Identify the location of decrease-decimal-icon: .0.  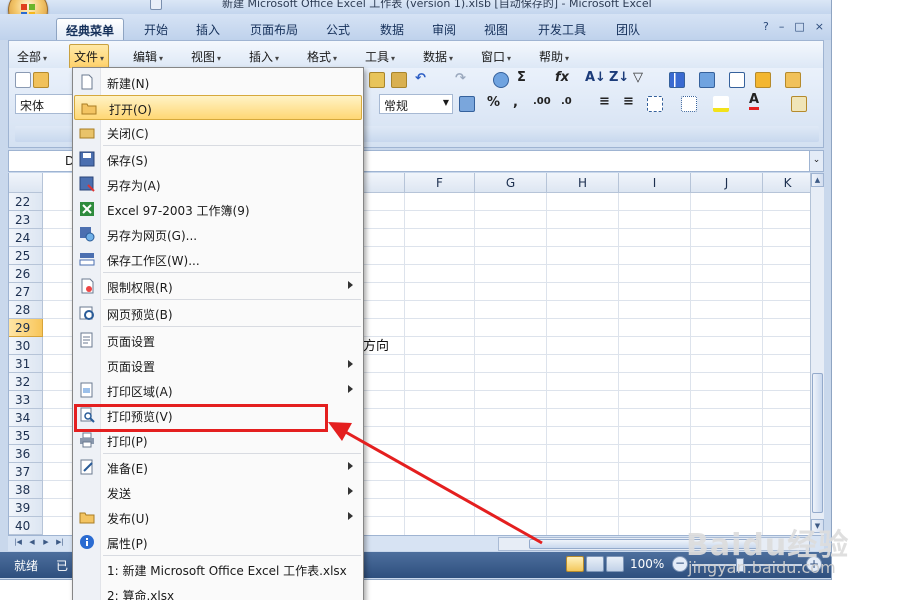
(566, 101).